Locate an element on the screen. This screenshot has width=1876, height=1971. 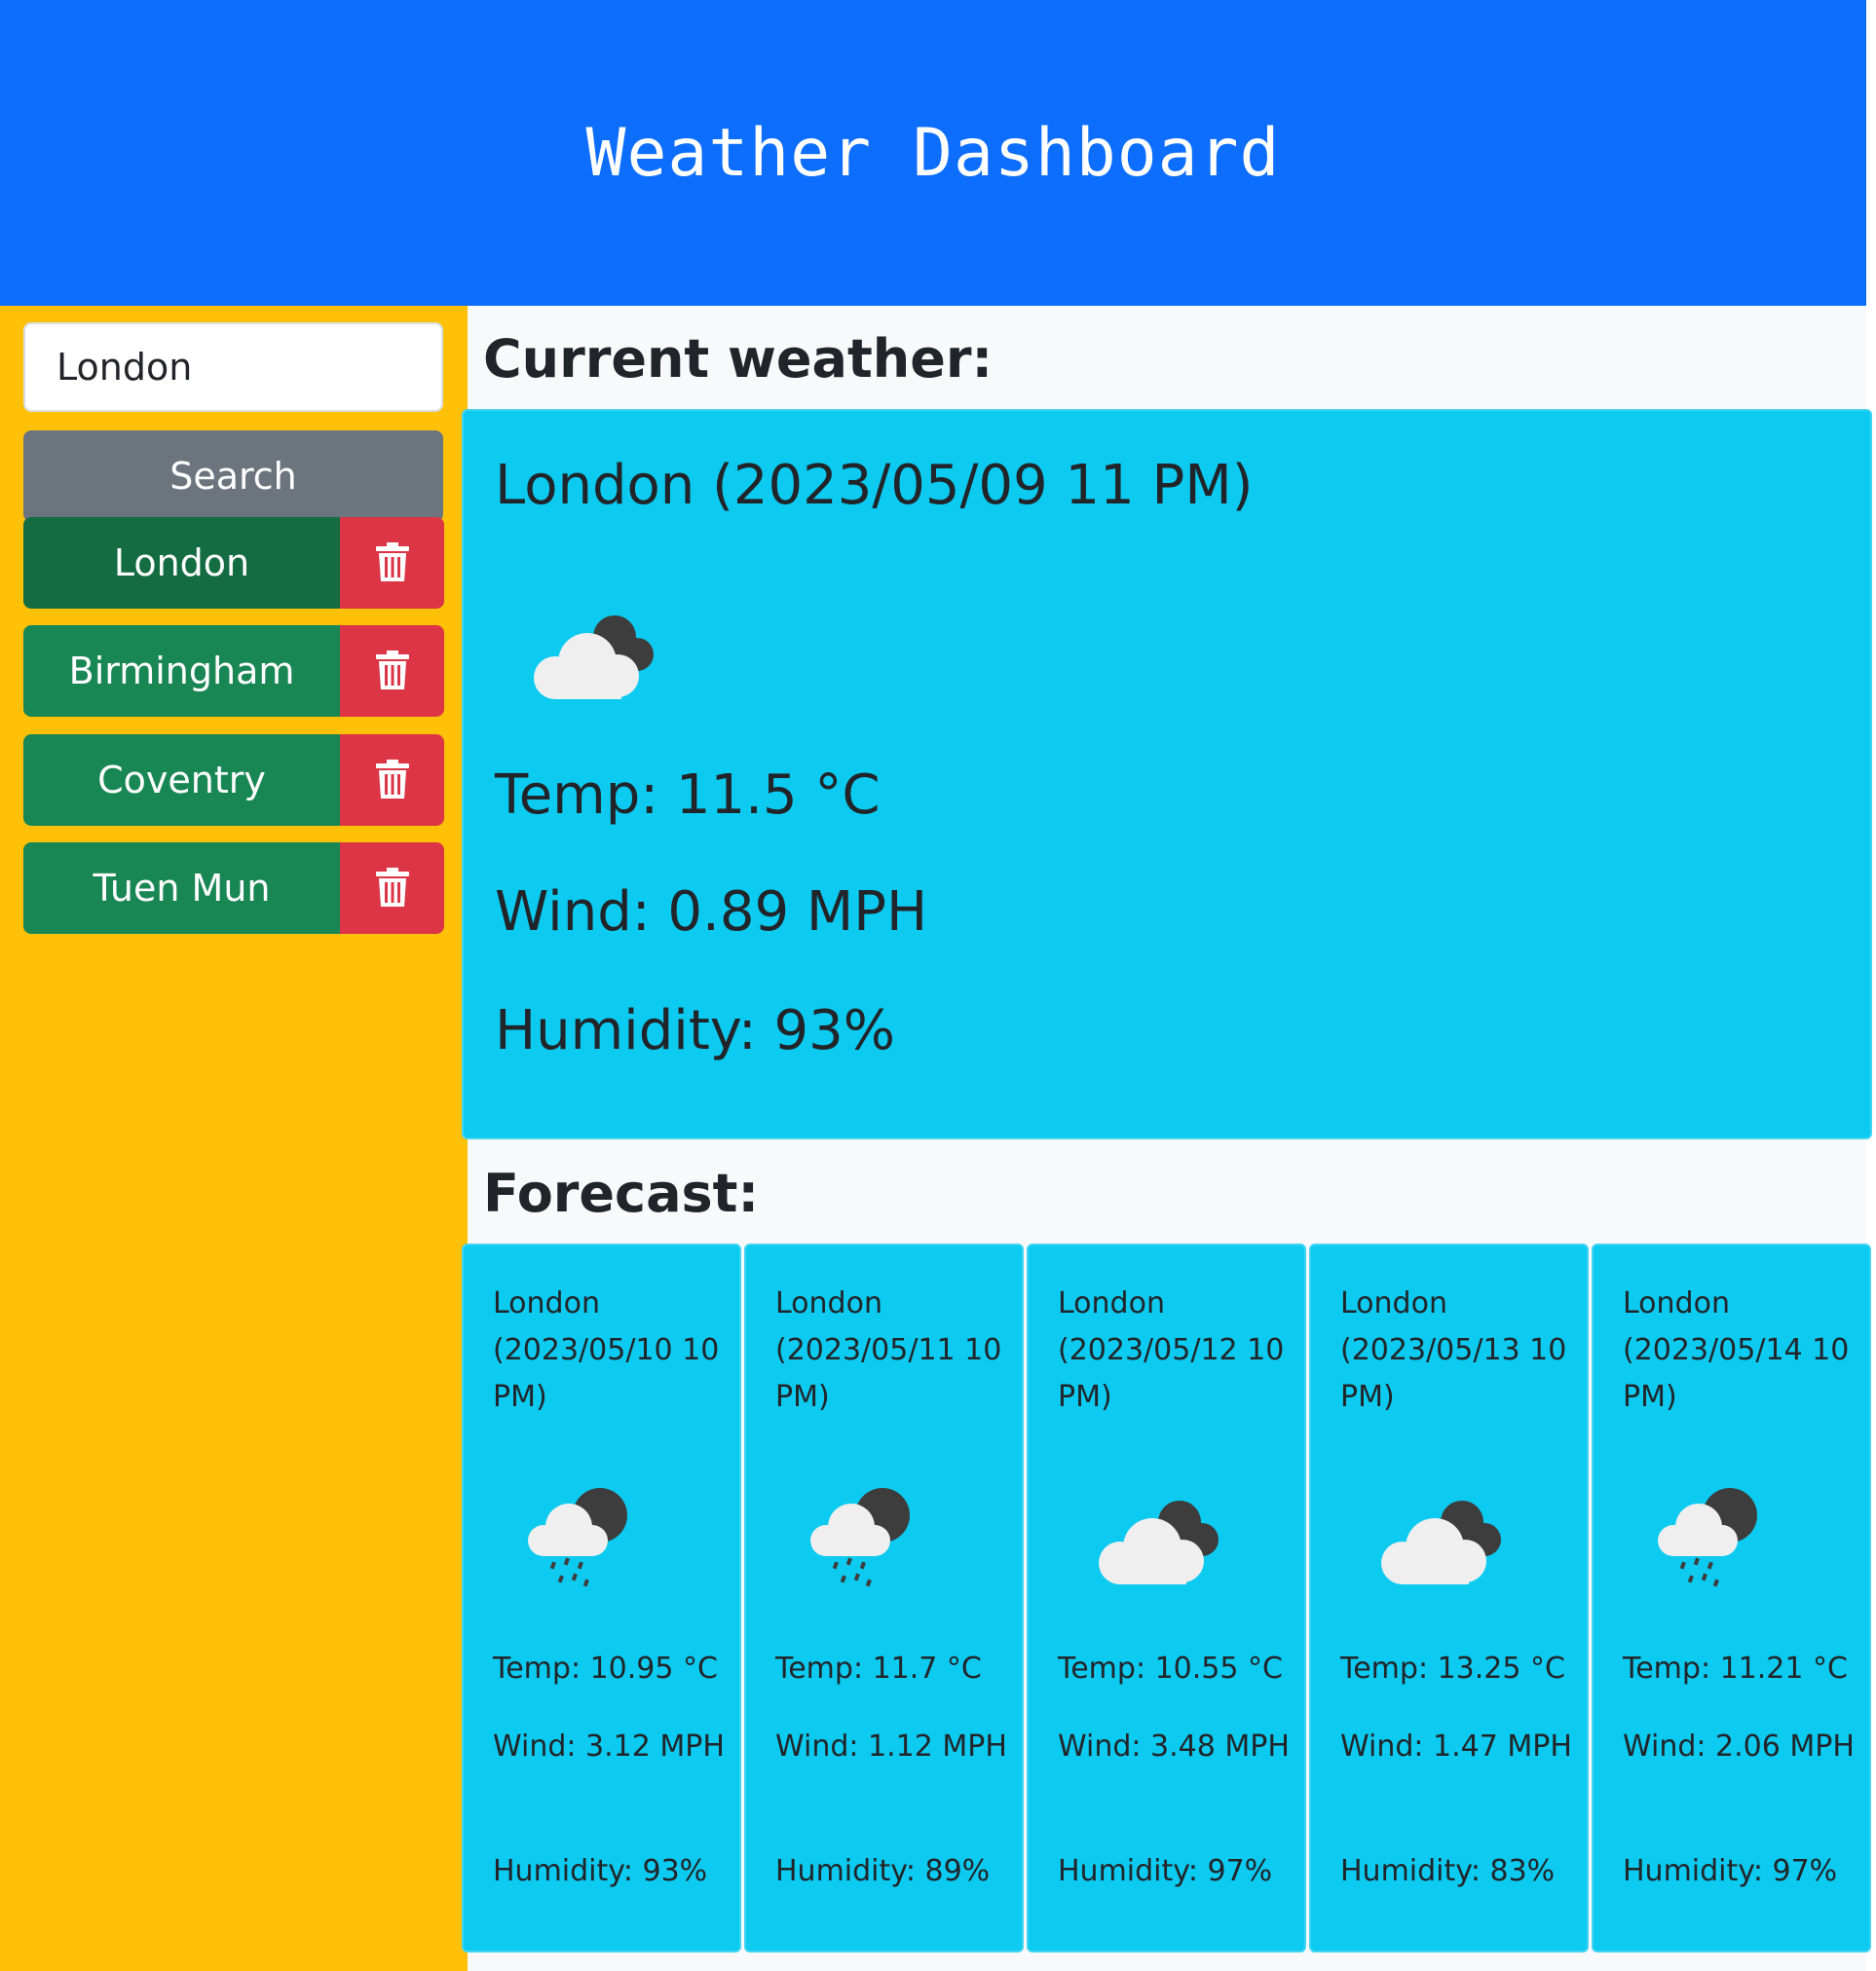
search-button: Search is located at coordinates (233, 476).